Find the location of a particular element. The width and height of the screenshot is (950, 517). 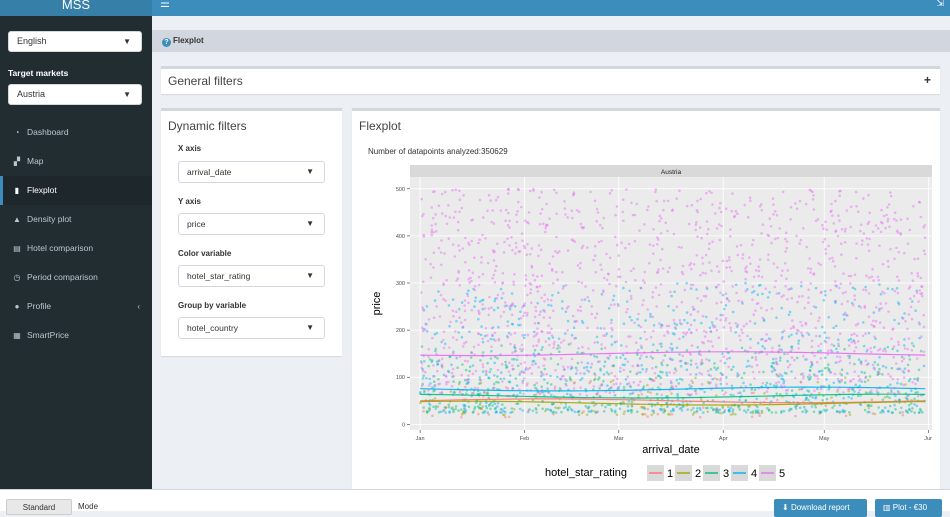

question-icon: ? is located at coordinates (166, 42).